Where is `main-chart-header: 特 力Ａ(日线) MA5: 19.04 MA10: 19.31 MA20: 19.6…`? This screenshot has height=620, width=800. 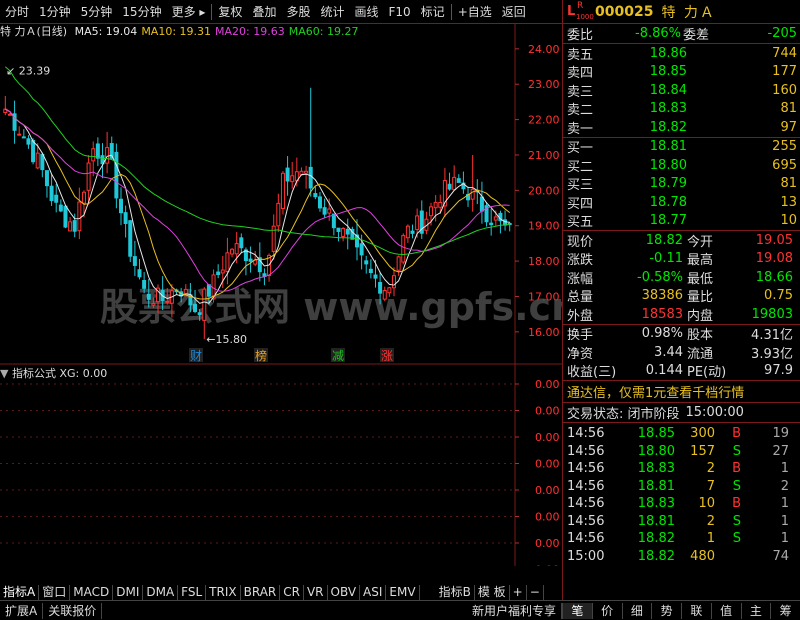
main-chart-header: 特 力Ａ(日线) MA5: 19.04 MA10: 19.31 MA20: 19.6… is located at coordinates (257, 32).